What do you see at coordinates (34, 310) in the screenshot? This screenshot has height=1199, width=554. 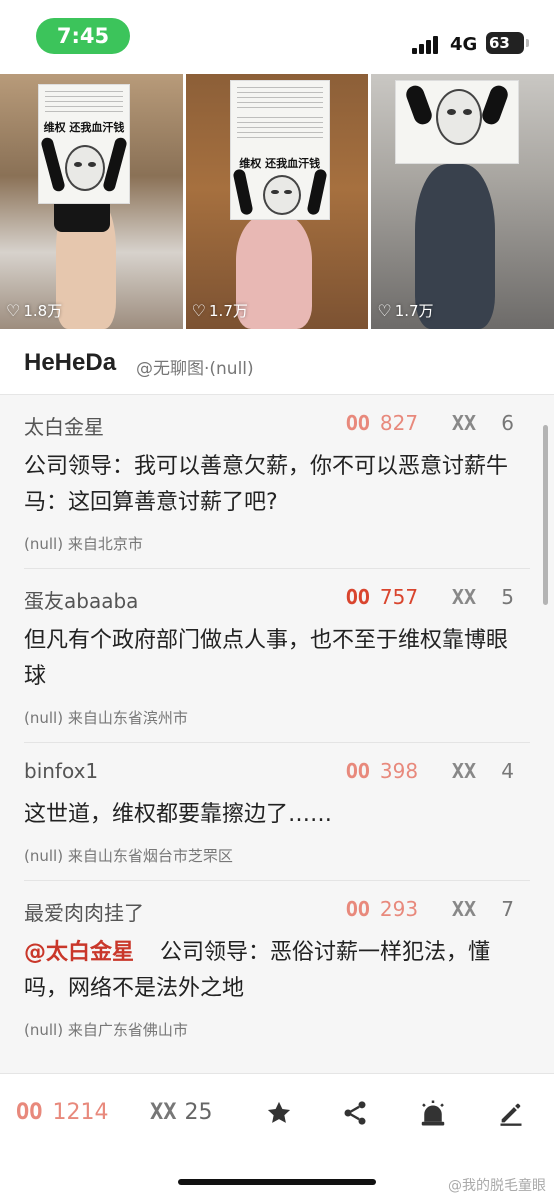 I see `thumbnail-likes: ♡ 1.8万` at bounding box center [34, 310].